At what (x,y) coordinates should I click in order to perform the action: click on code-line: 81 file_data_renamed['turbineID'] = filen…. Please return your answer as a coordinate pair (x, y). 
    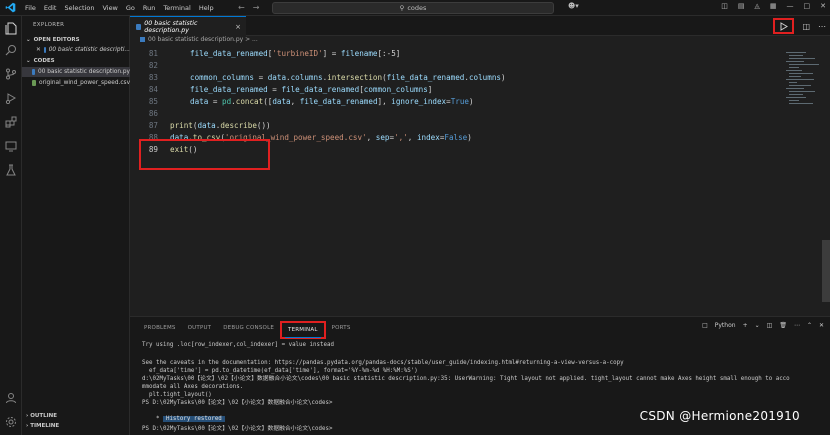
    Looking at the image, I should click on (450, 54).